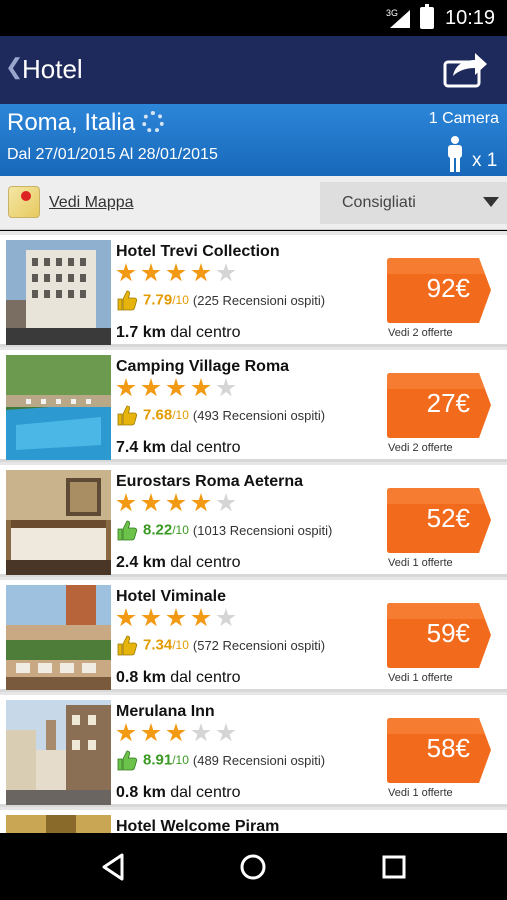 This screenshot has height=900, width=507. I want to click on hotel-name: Hotel Trevi Collection, so click(198, 252).